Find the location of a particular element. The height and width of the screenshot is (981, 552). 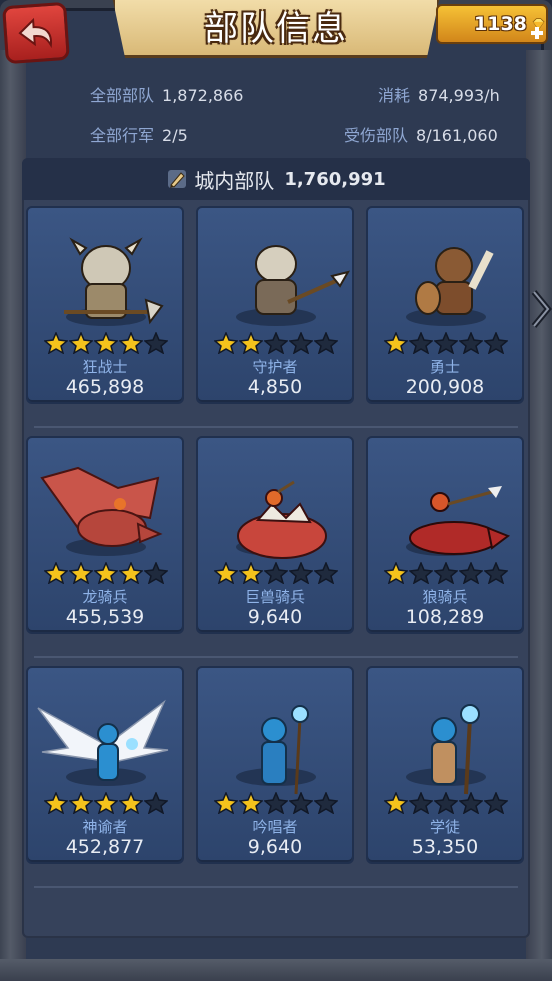

unit-card: 巨兽骑兵 9,640 is located at coordinates (275, 535).